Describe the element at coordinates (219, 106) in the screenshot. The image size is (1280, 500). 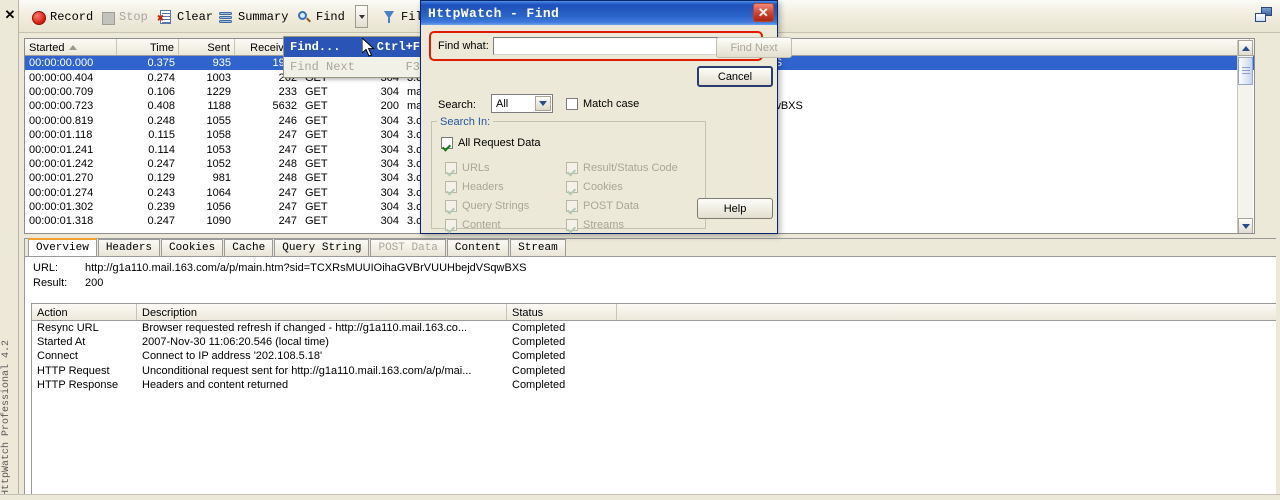
I see `grid-cell-sent: 1188` at that location.